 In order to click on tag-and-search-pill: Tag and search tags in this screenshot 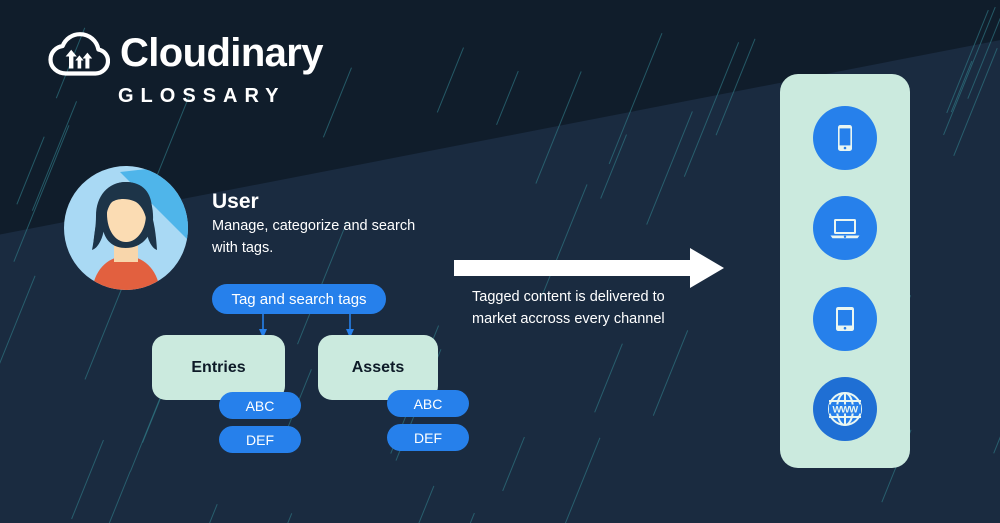, I will do `click(299, 299)`.